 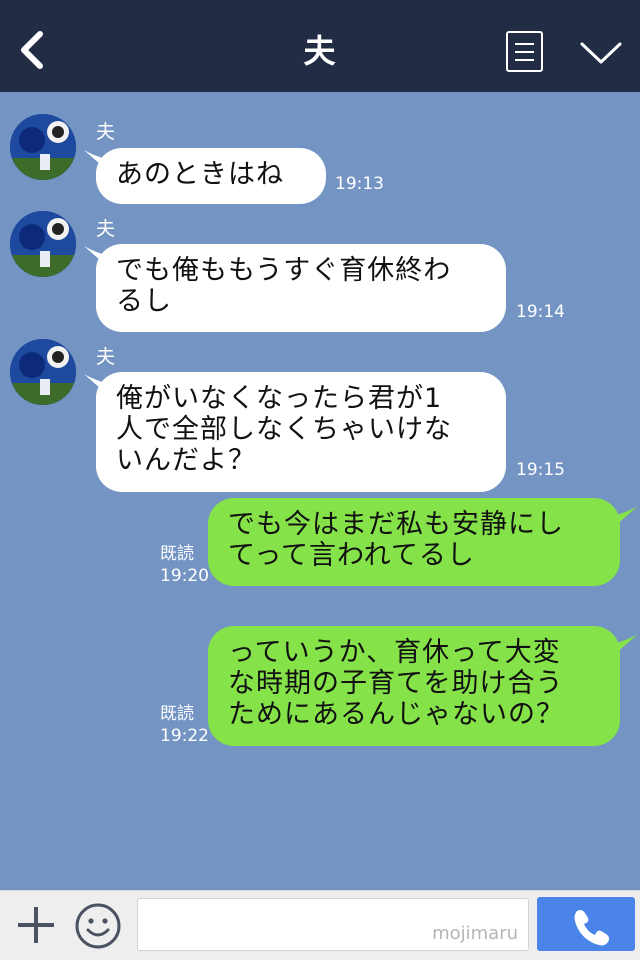 I want to click on message-input: mojimaru, so click(x=333, y=924).